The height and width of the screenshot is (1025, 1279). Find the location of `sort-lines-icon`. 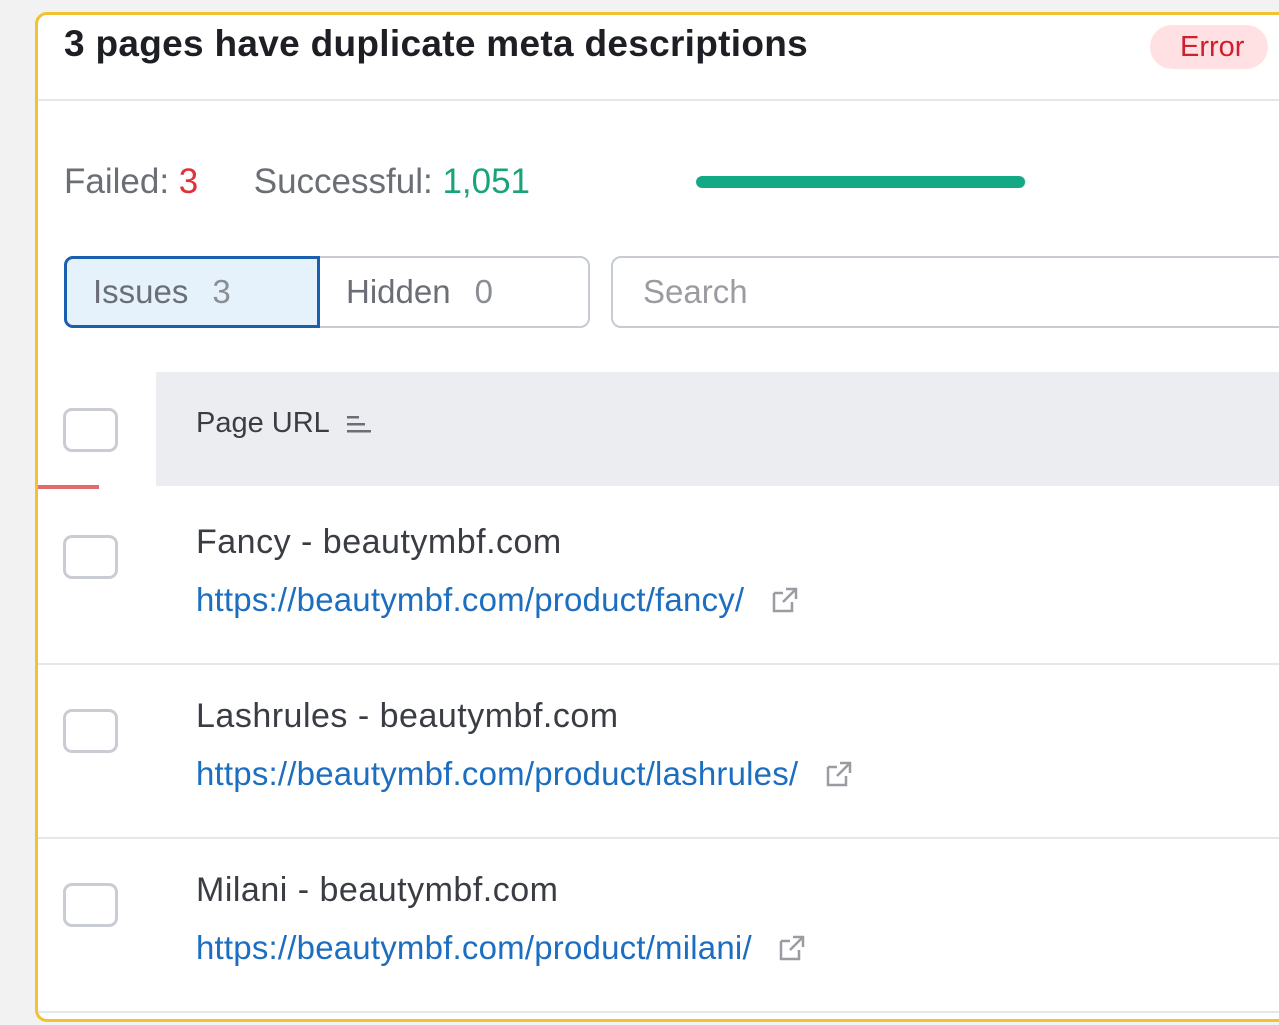

sort-lines-icon is located at coordinates (359, 424).